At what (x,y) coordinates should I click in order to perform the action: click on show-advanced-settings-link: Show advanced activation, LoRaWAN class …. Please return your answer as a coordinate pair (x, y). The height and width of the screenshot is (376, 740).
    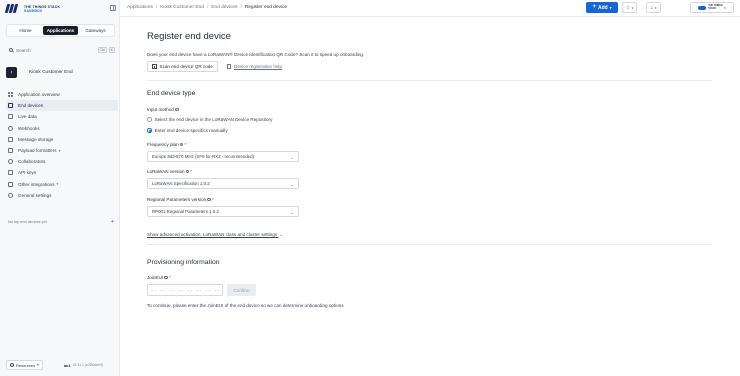
    Looking at the image, I should click on (215, 234).